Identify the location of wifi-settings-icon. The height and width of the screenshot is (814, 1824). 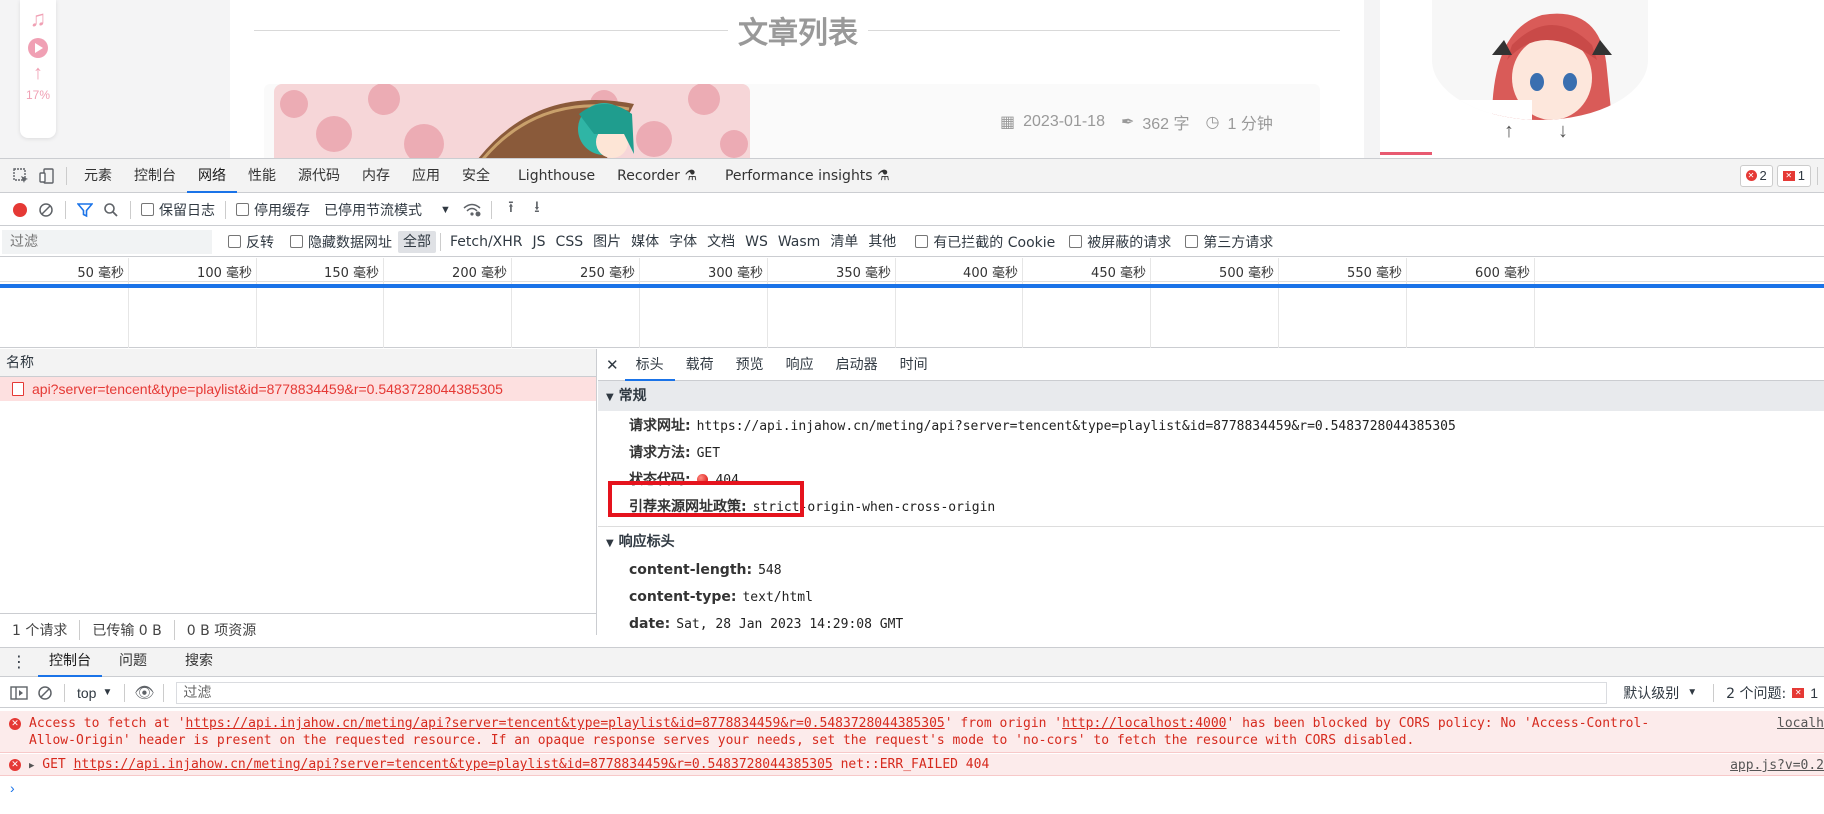
(472, 209).